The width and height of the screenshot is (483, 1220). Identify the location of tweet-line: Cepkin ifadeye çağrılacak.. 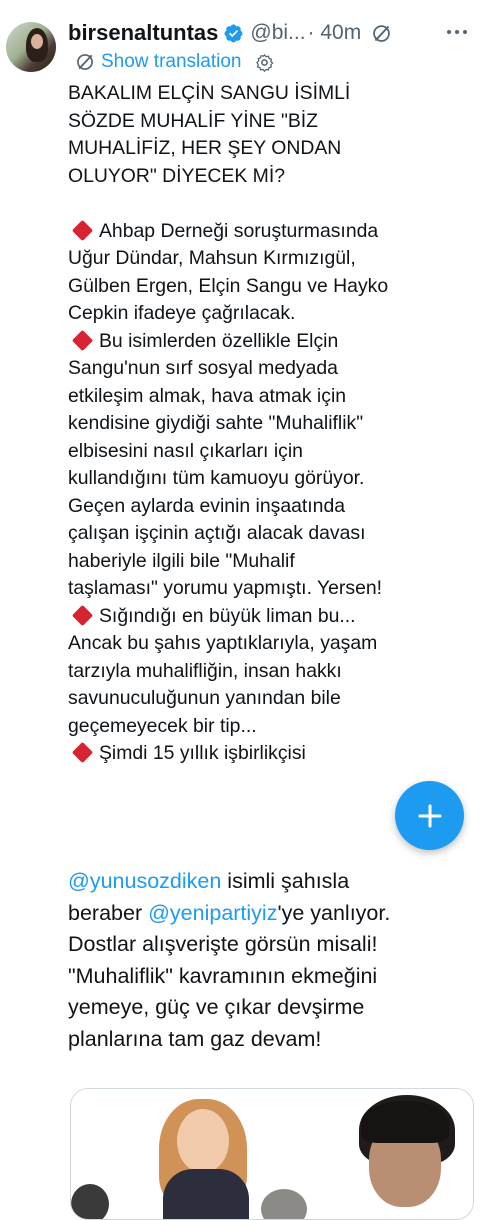
(182, 313).